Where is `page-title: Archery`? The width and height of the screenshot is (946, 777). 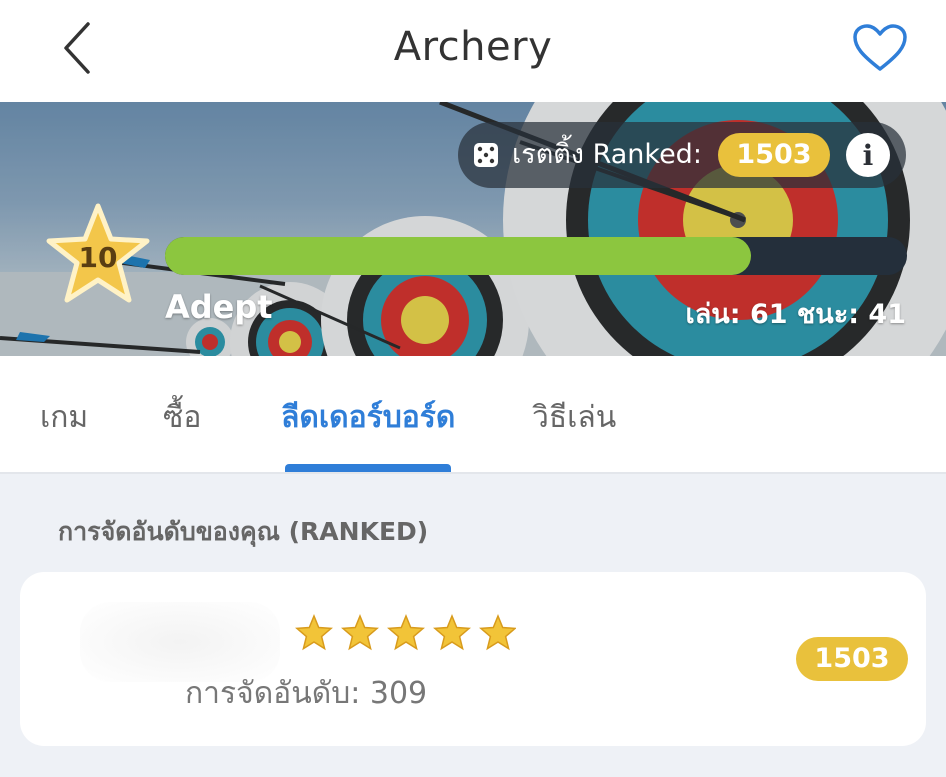
page-title: Archery is located at coordinates (473, 47).